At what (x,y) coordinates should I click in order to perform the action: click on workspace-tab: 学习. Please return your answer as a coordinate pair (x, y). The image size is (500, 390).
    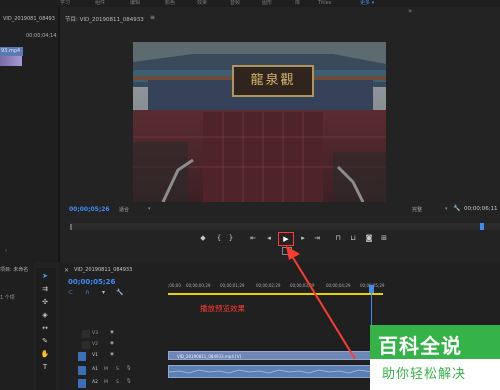
    Looking at the image, I should click on (65, 3).